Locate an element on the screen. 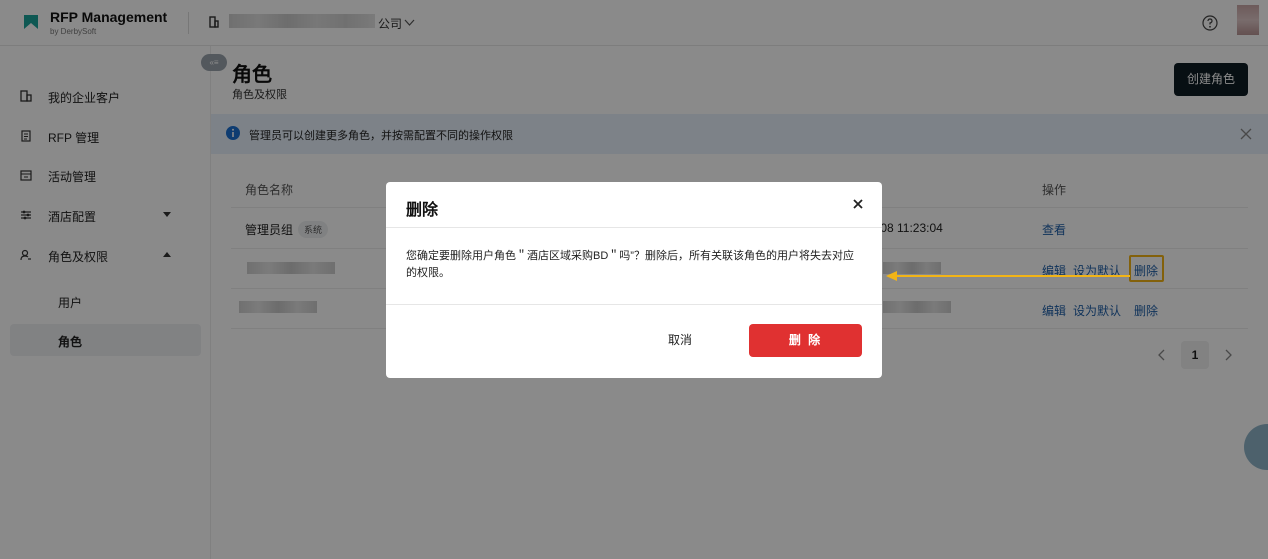 The height and width of the screenshot is (559, 1268). confirm-delete-button: 删 除 is located at coordinates (805, 340).